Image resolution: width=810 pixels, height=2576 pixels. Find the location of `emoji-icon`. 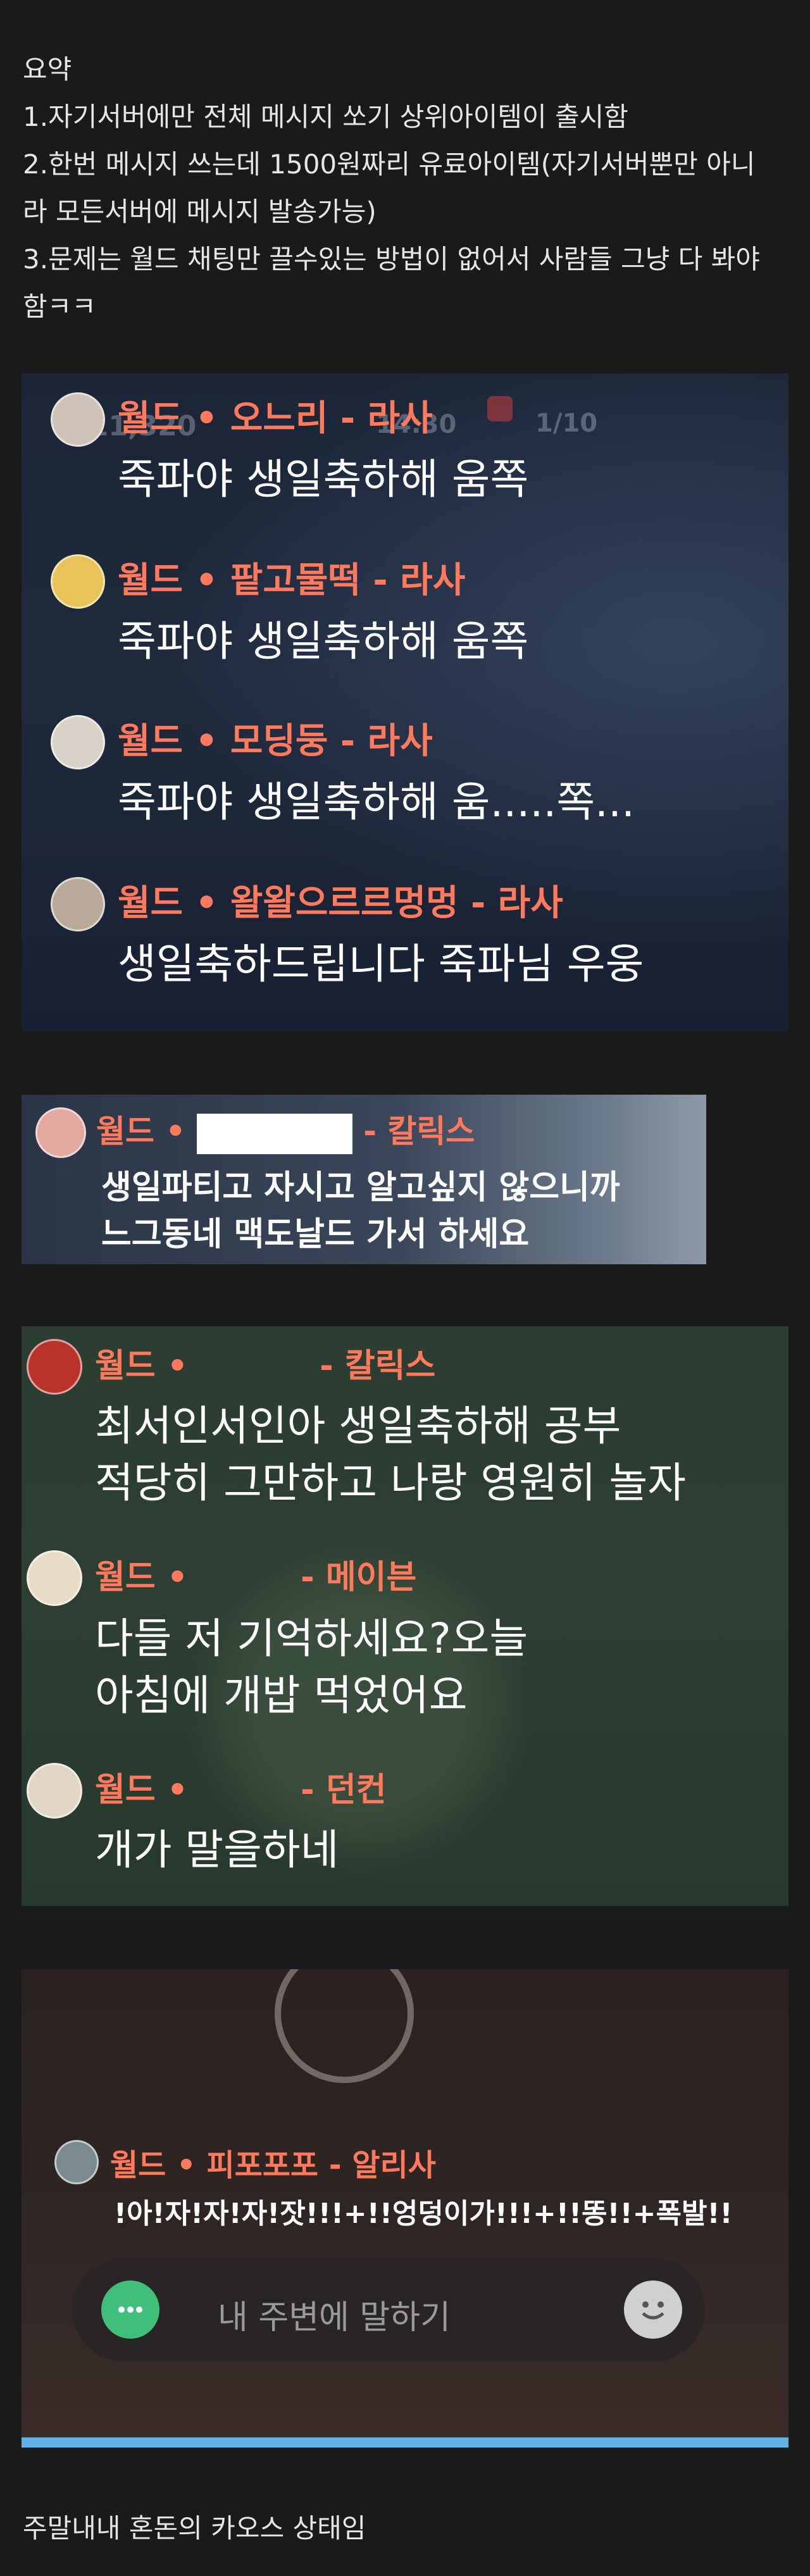

emoji-icon is located at coordinates (653, 2309).